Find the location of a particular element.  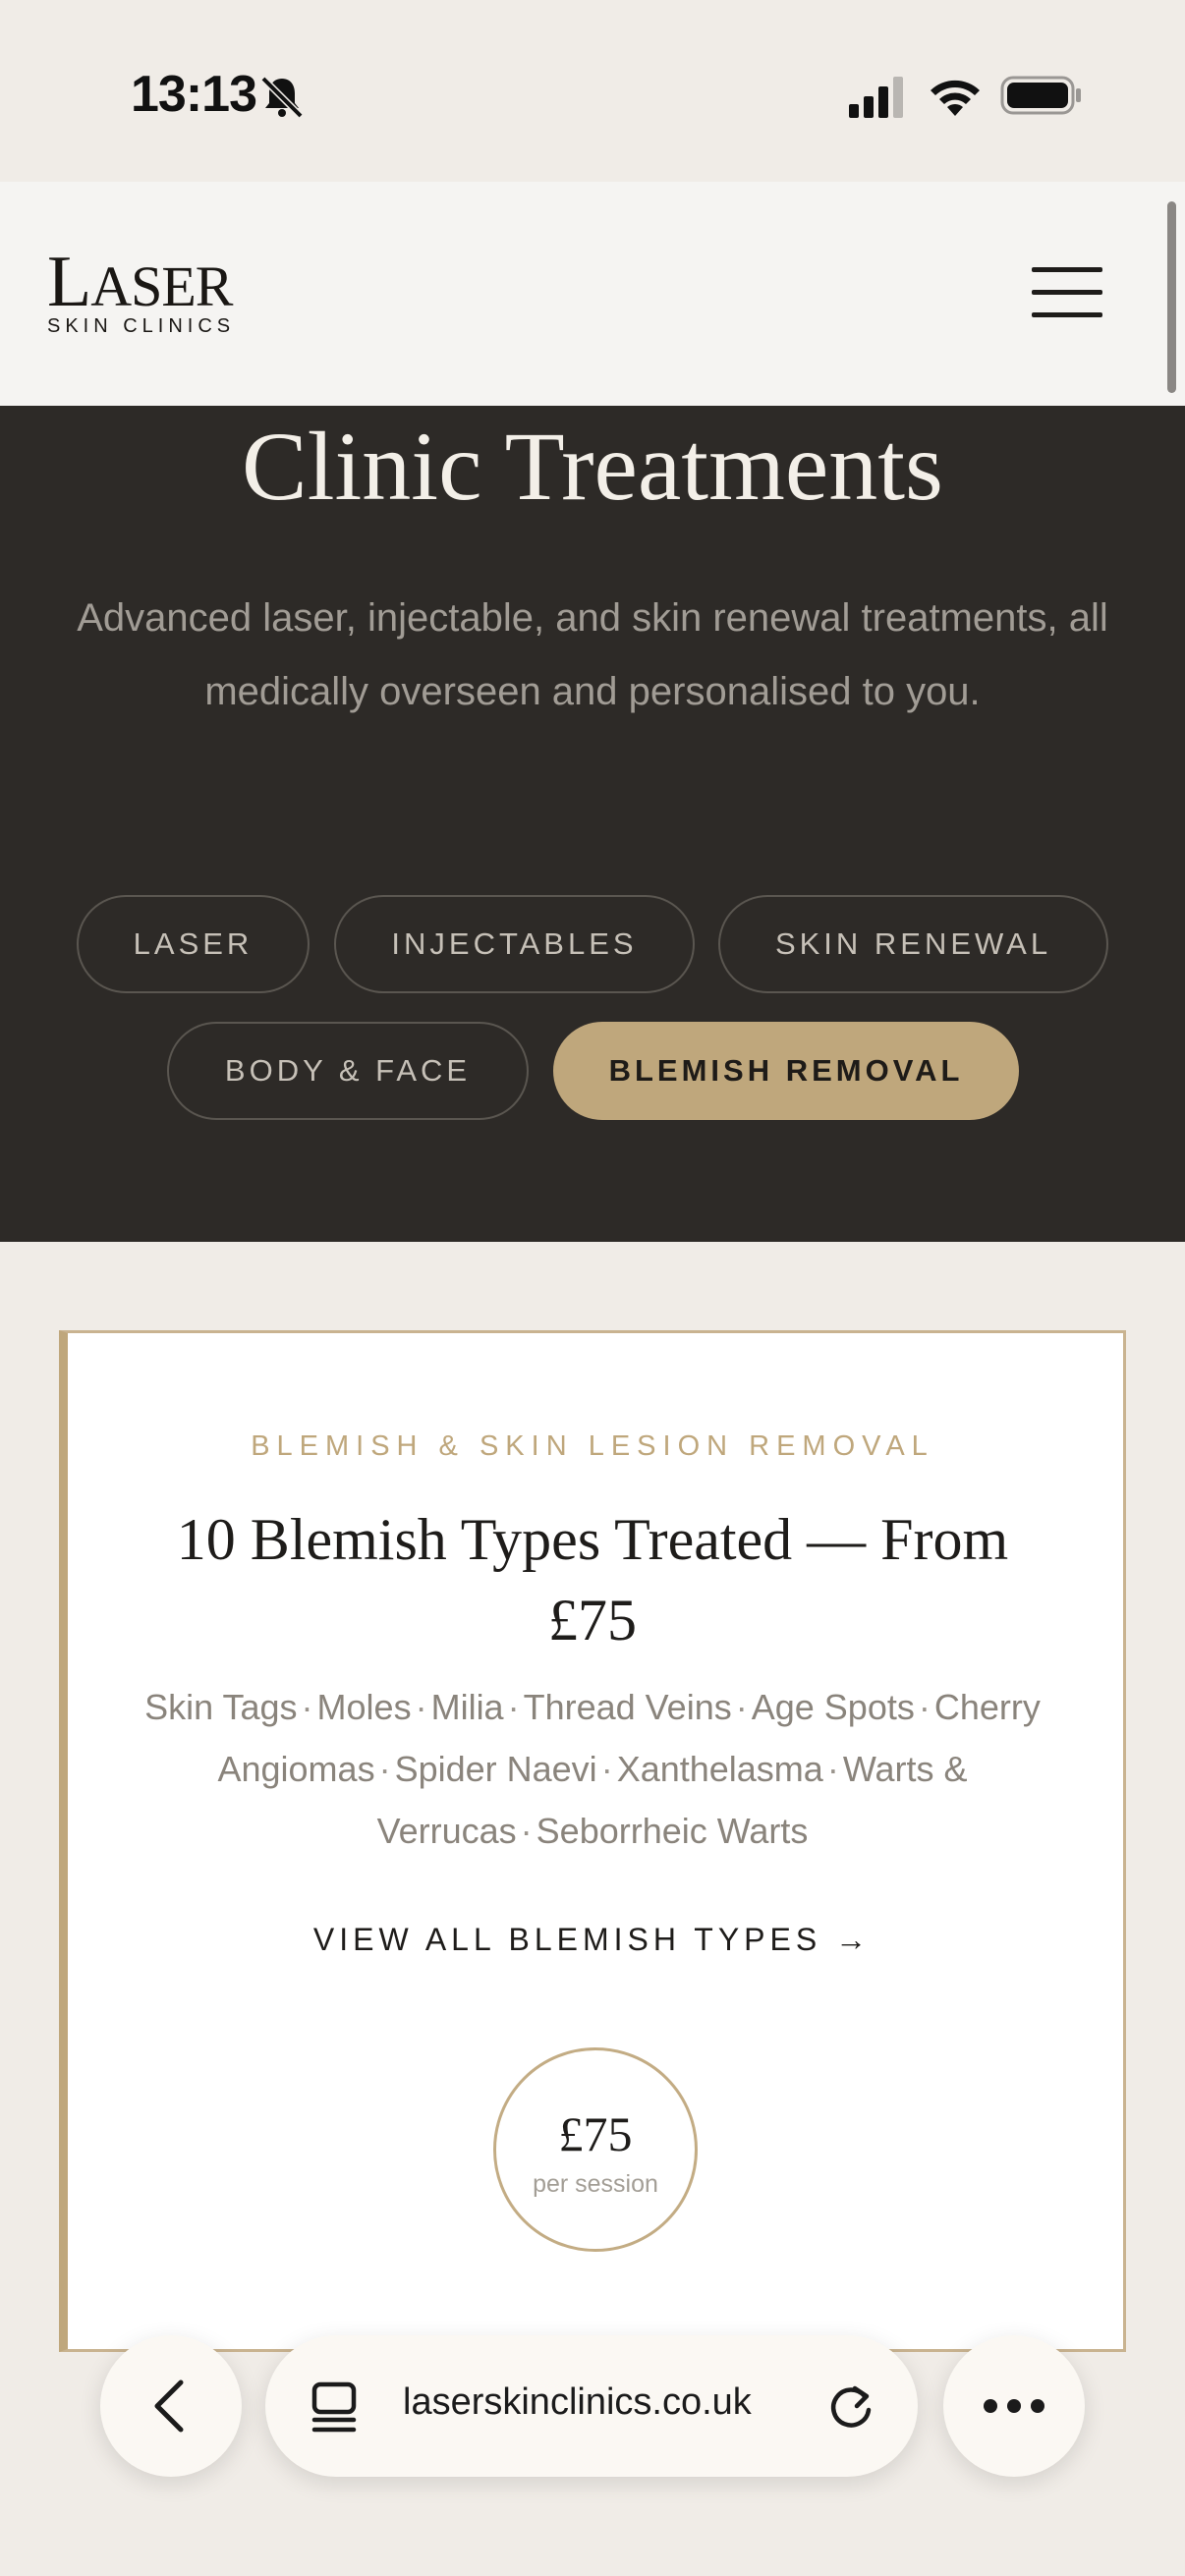

back-arrow-icon is located at coordinates (169, 2406).